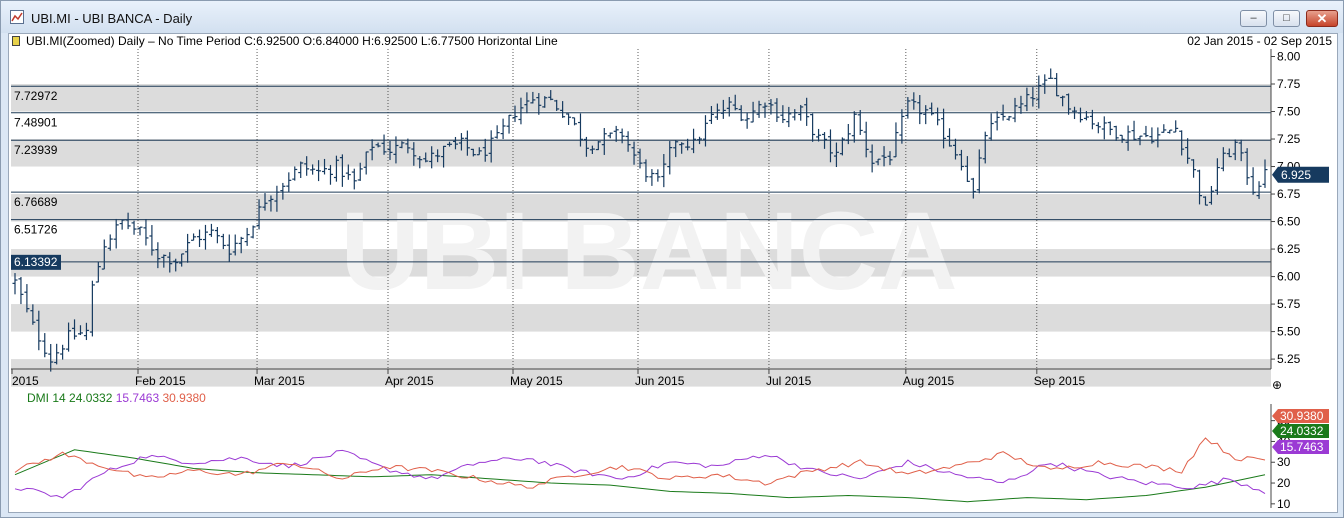  Describe the element at coordinates (1289, 359) in the screenshot. I see `price-tick-label: 5.25` at that location.